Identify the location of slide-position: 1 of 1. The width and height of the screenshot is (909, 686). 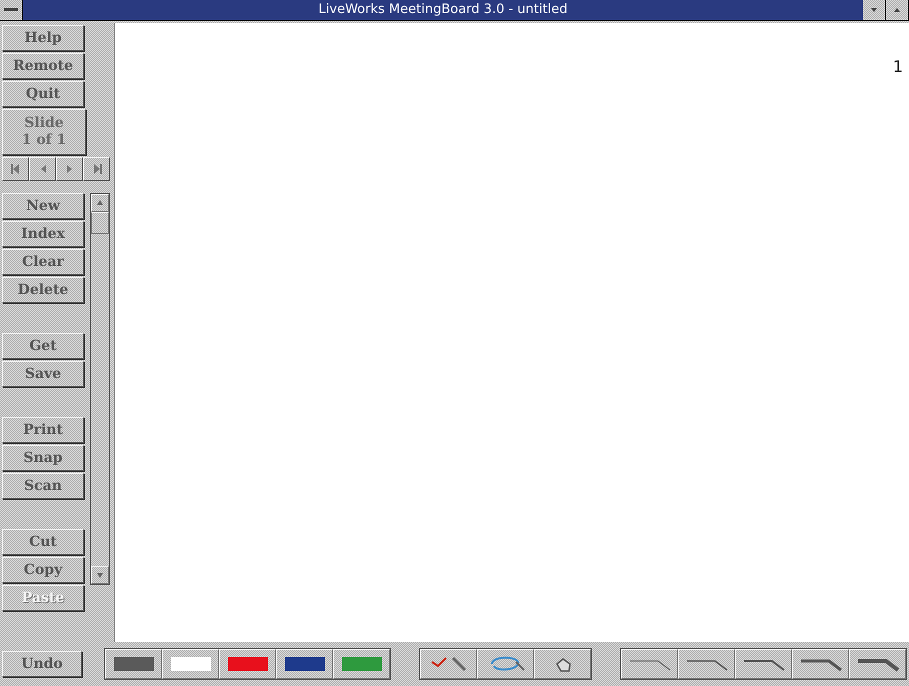
(44, 140).